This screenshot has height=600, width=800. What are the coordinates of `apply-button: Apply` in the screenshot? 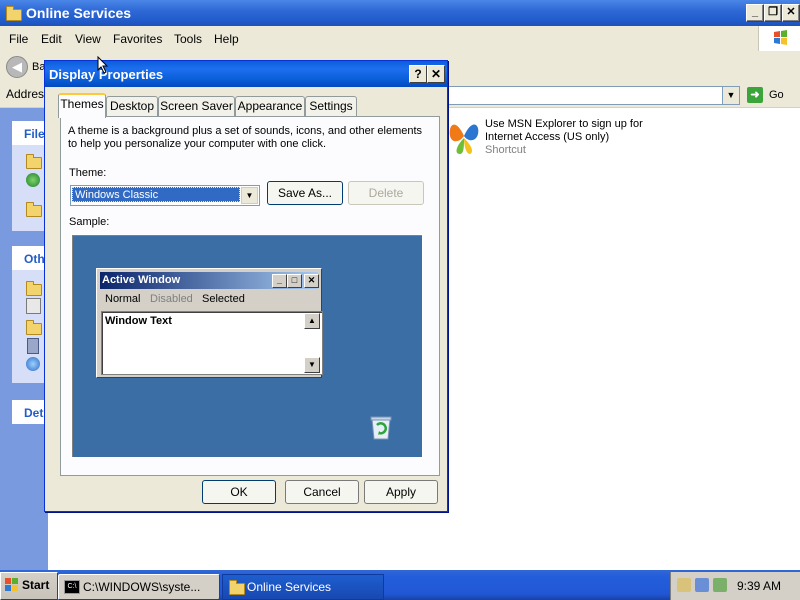 It's located at (401, 492).